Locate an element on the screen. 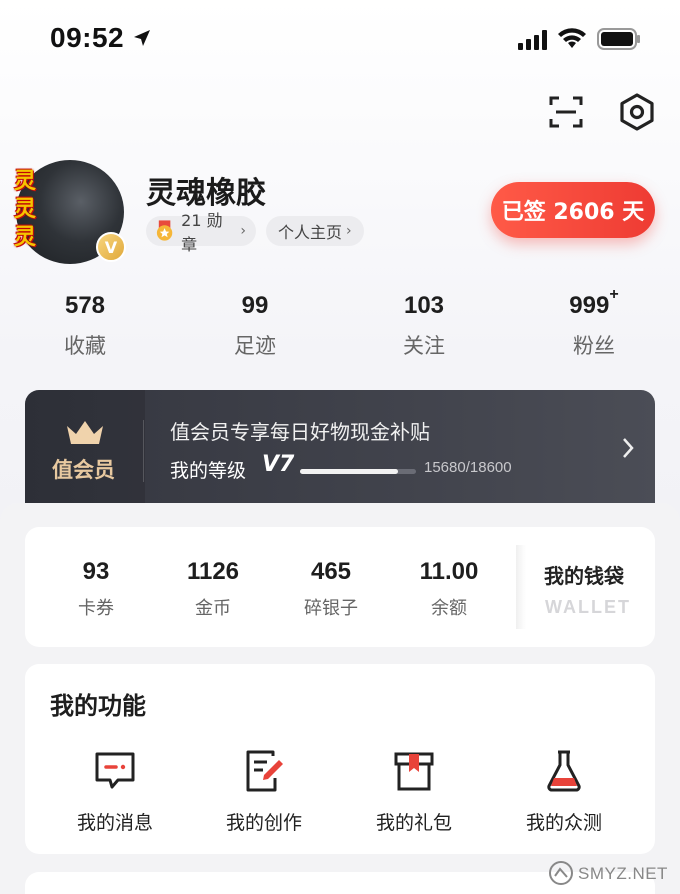 This screenshot has width=680, height=894. stat-favorites: 578 收藏 is located at coordinates (85, 326).